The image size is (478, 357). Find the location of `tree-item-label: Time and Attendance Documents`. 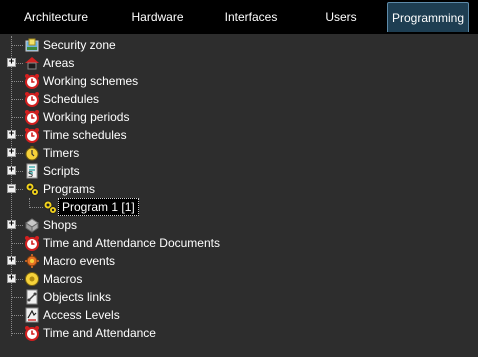

tree-item-label: Time and Attendance Documents is located at coordinates (131, 243).